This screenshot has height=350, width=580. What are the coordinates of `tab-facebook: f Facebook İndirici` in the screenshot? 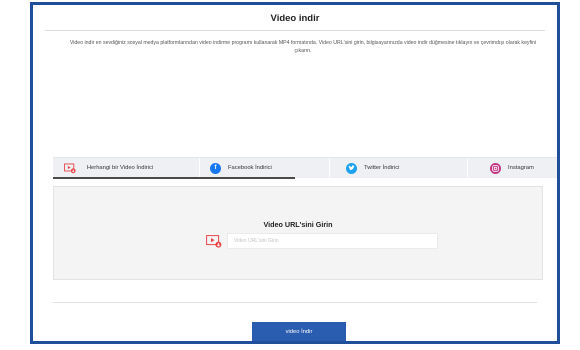 It's located at (264, 168).